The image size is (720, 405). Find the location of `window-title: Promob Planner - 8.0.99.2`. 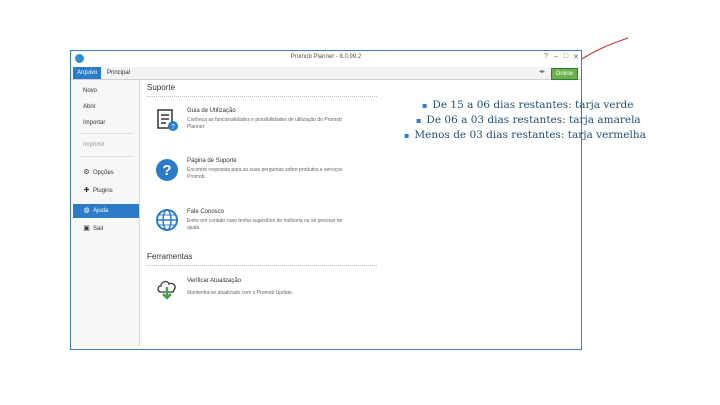

window-title: Promob Planner - 8.0.99.2 is located at coordinates (326, 57).